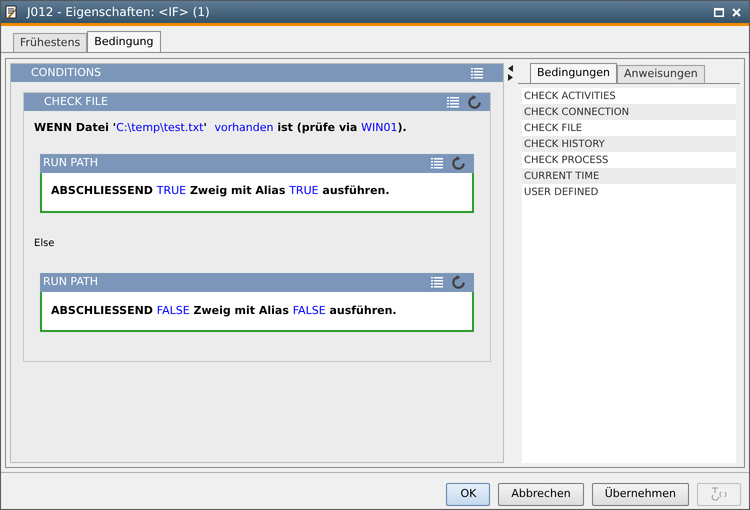 The width and height of the screenshot is (750, 510). I want to click on maximize-icon, so click(719, 12).